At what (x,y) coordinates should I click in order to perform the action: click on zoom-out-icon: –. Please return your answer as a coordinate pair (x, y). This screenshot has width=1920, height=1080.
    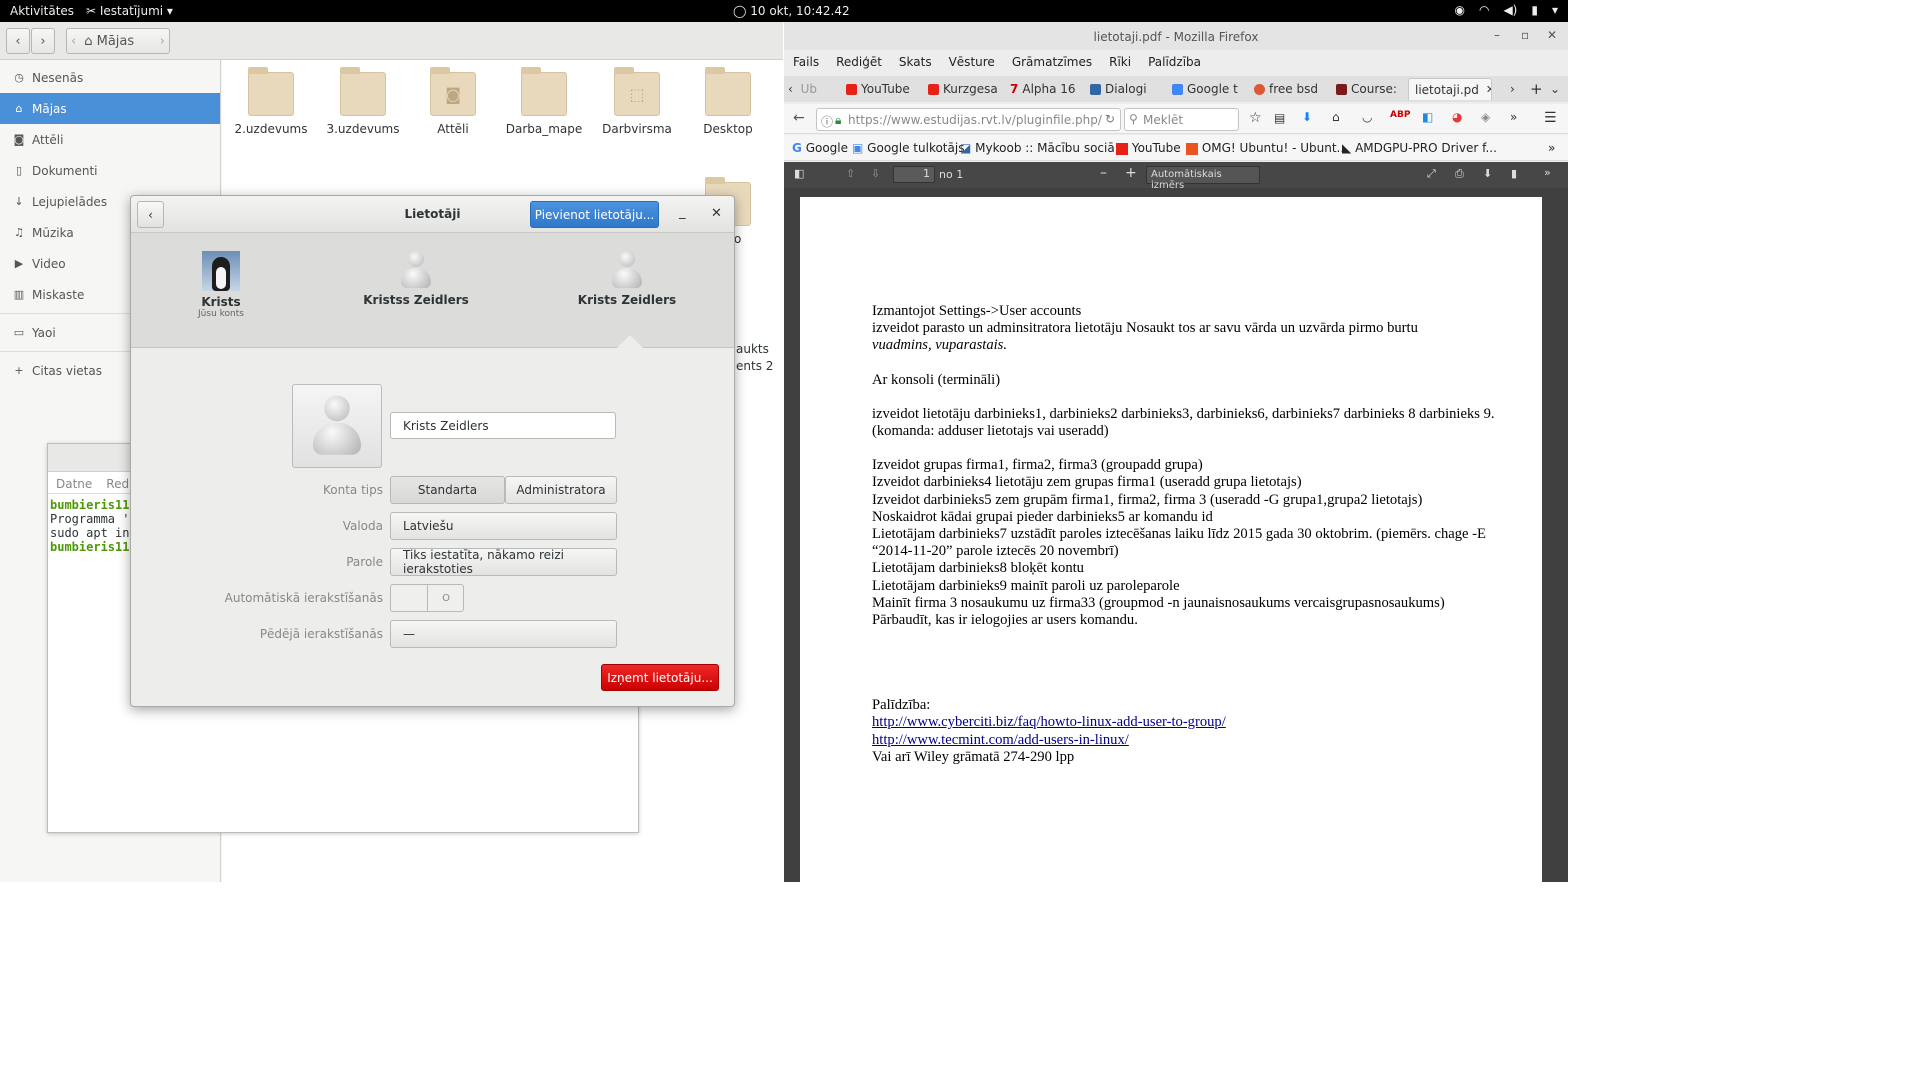
    Looking at the image, I should click on (1103, 173).